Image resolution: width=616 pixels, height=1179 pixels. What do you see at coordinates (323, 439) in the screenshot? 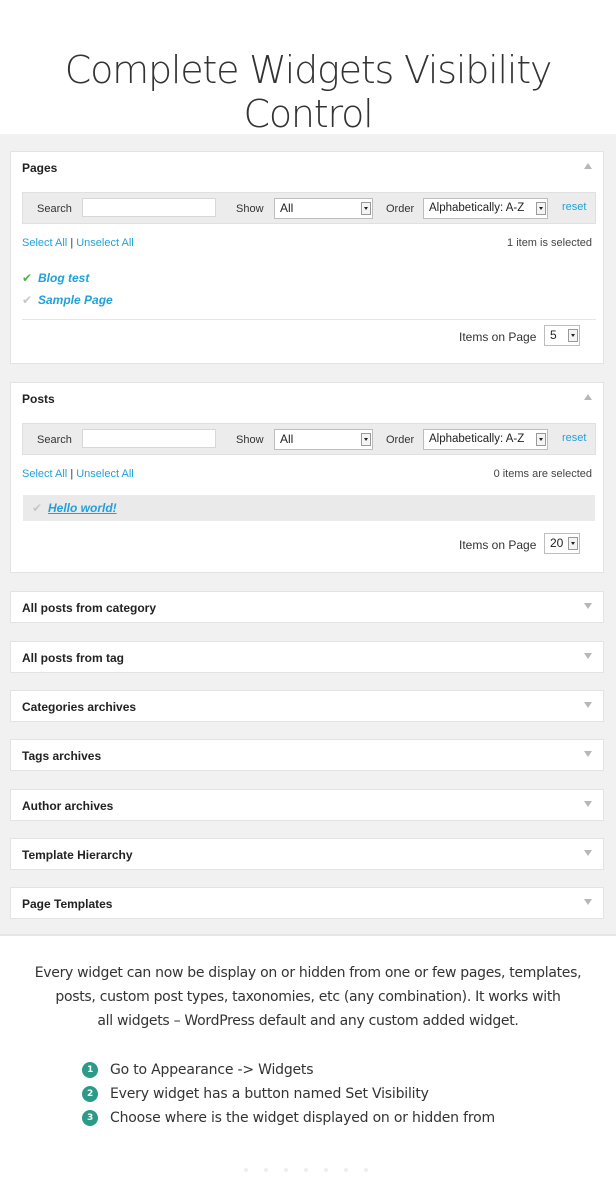
I see `posts-show-select: All` at bounding box center [323, 439].